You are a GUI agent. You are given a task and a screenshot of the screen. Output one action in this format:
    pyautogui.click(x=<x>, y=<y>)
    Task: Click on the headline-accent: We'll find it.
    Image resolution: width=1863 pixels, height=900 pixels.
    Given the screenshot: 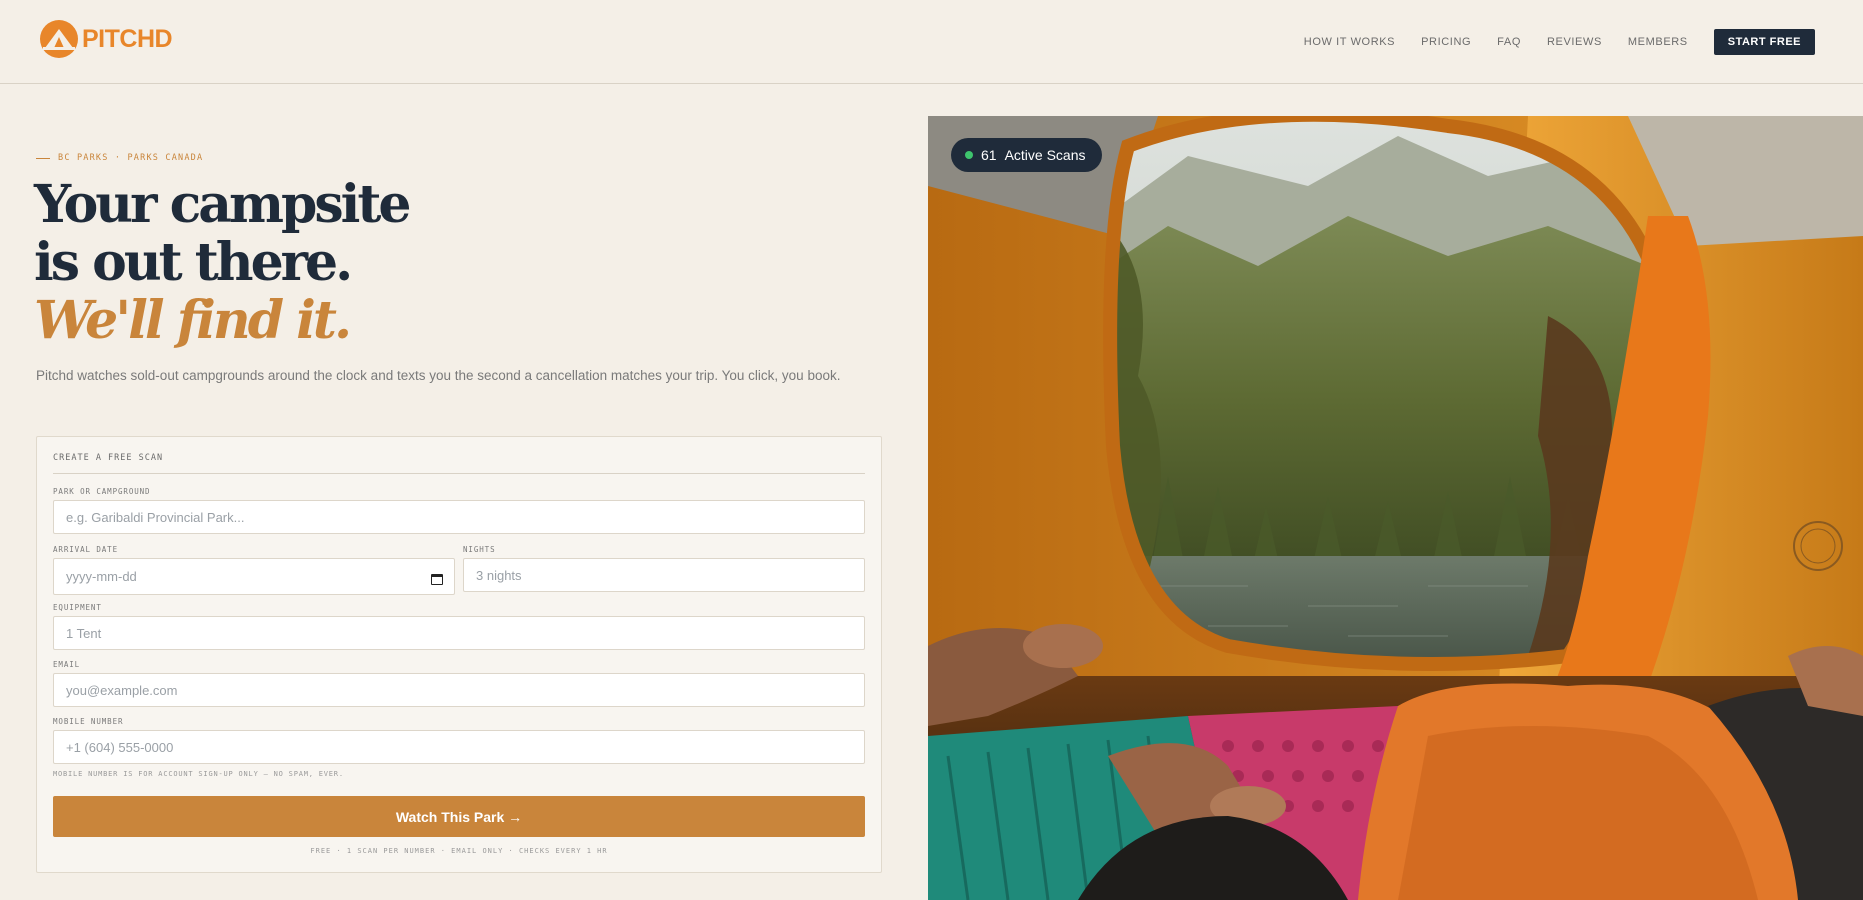 What is the action you would take?
    pyautogui.click(x=193, y=320)
    